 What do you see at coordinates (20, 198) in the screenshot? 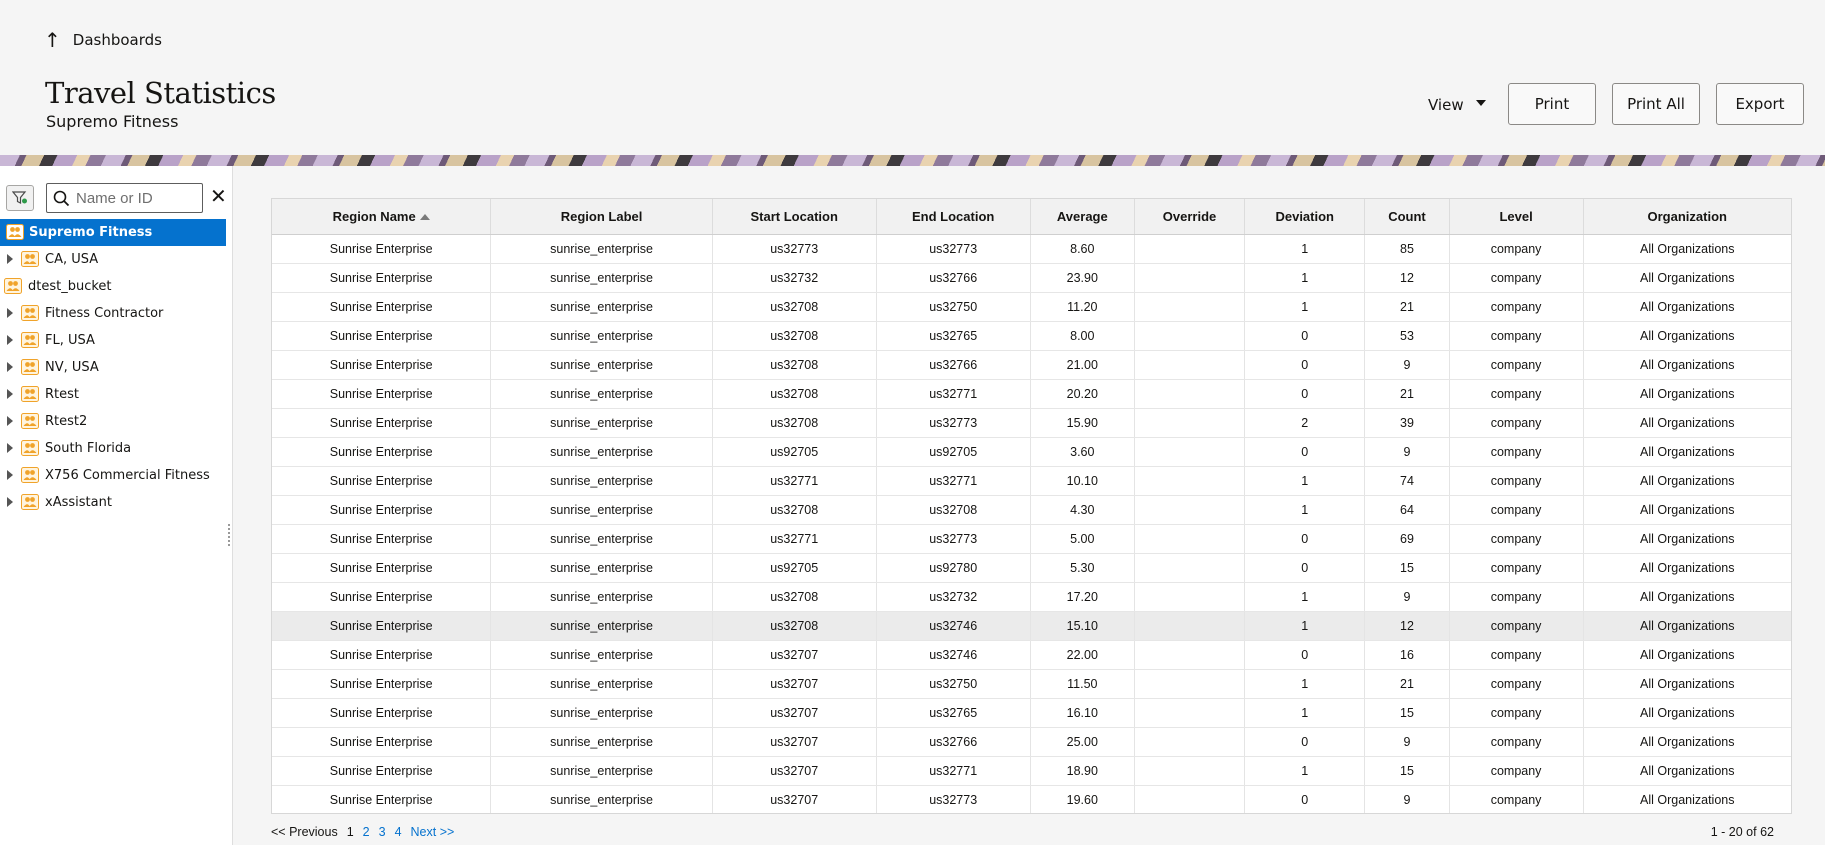
I see `filter-button` at bounding box center [20, 198].